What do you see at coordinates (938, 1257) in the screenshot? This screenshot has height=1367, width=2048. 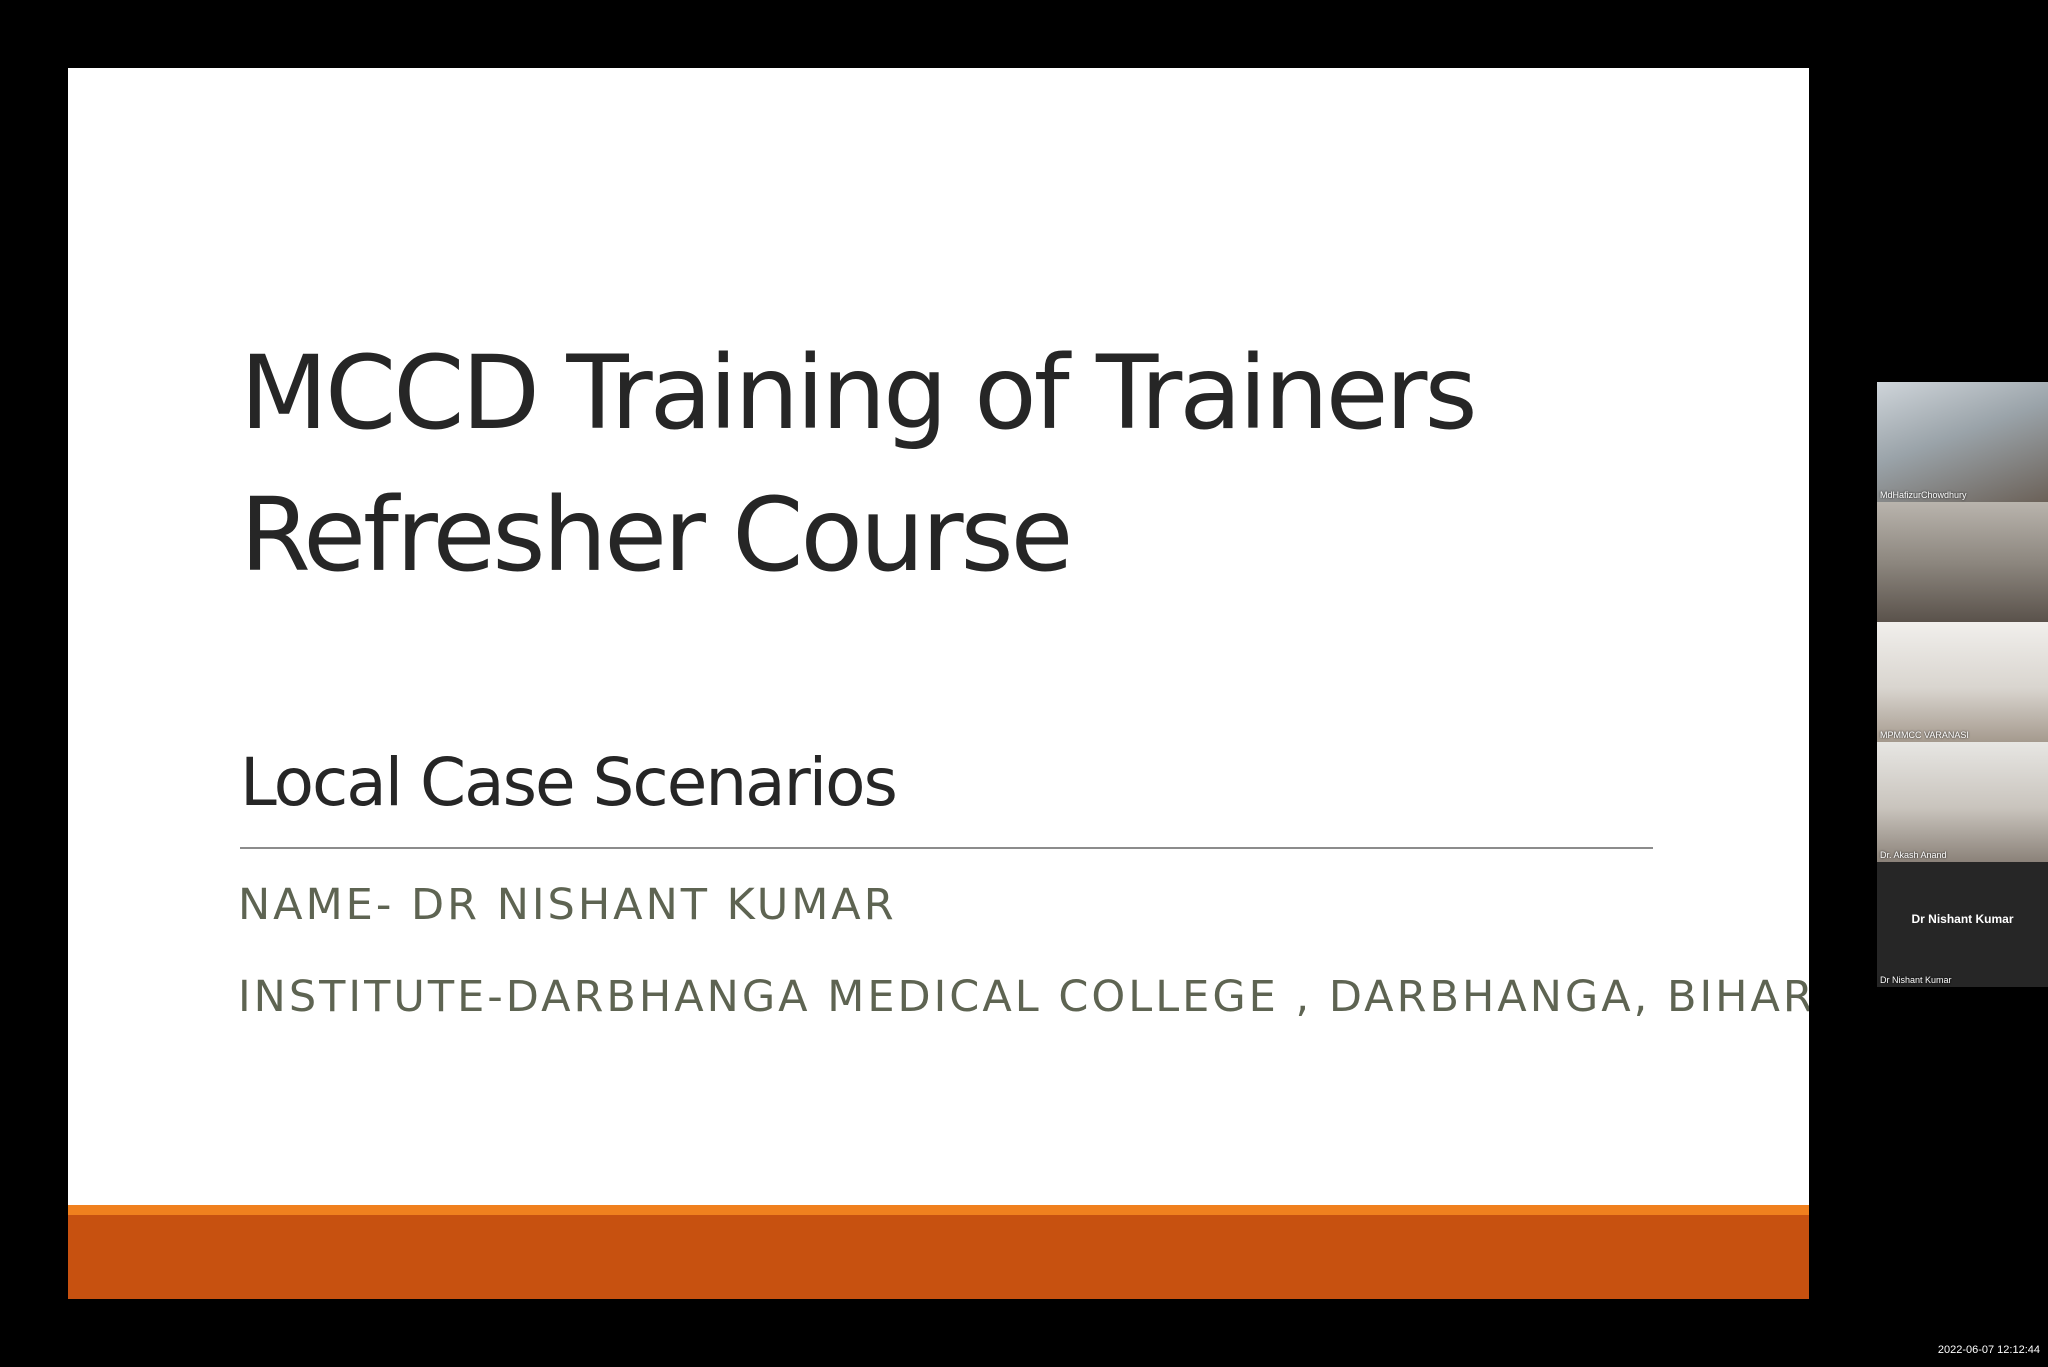 I see `slide-footer-bar` at bounding box center [938, 1257].